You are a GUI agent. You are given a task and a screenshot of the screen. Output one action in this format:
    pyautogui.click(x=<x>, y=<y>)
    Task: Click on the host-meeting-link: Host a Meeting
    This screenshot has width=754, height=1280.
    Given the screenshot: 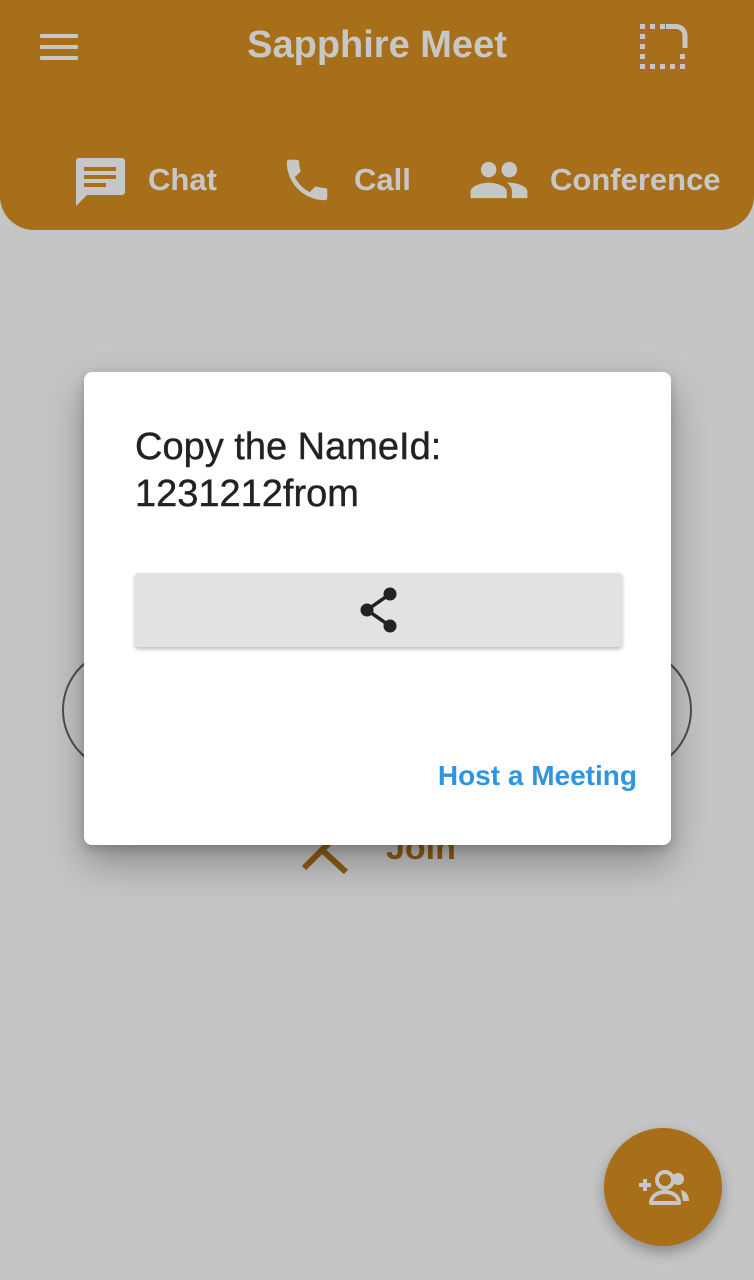 What is the action you would take?
    pyautogui.click(x=537, y=776)
    